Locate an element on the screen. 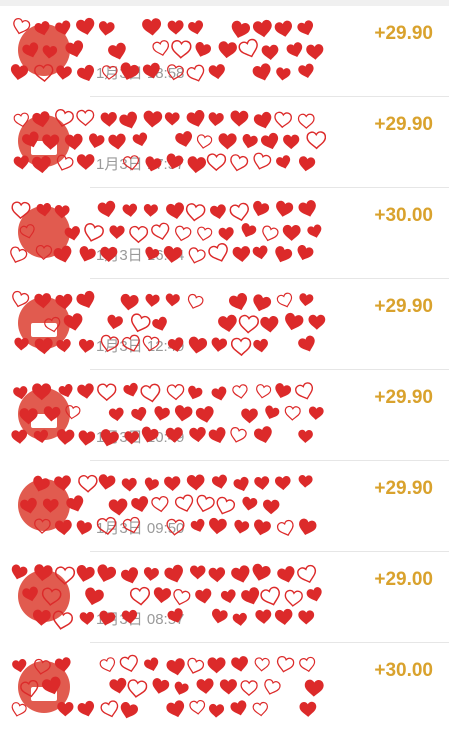 The image size is (449, 738). transaction-time: 1月3日 09:50 is located at coordinates (140, 528).